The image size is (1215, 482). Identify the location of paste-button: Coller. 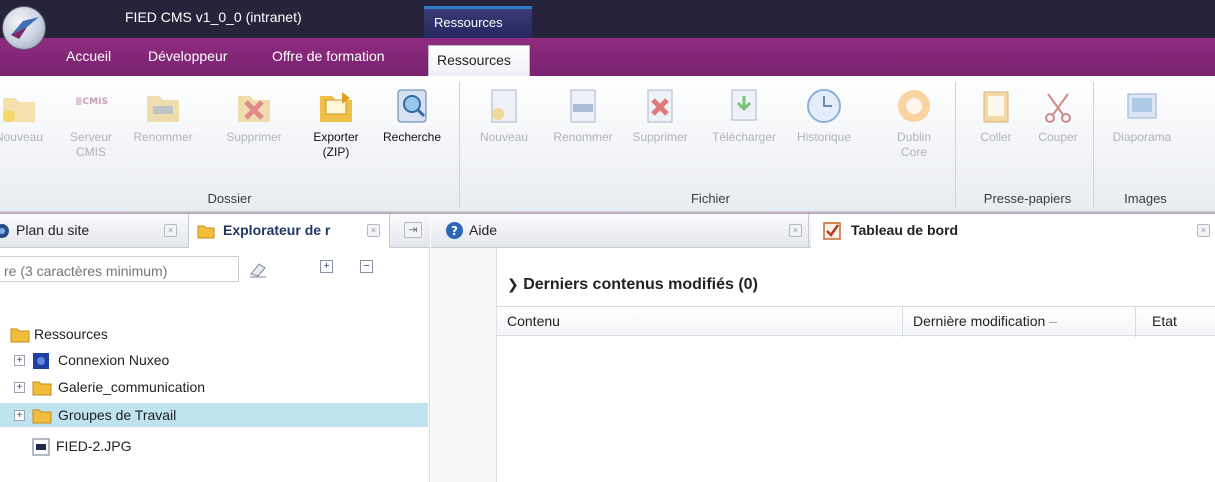
(996, 115).